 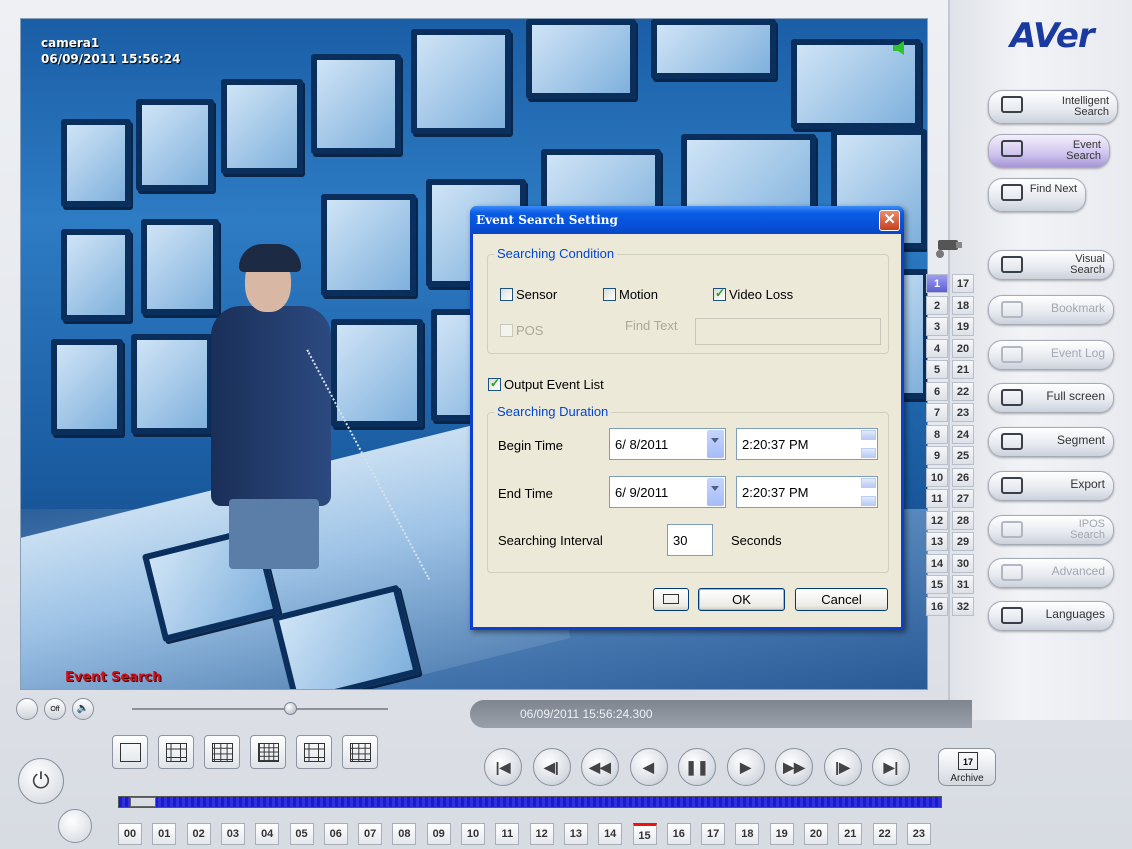 I want to click on hour-22-button: 22, so click(x=884, y=834).